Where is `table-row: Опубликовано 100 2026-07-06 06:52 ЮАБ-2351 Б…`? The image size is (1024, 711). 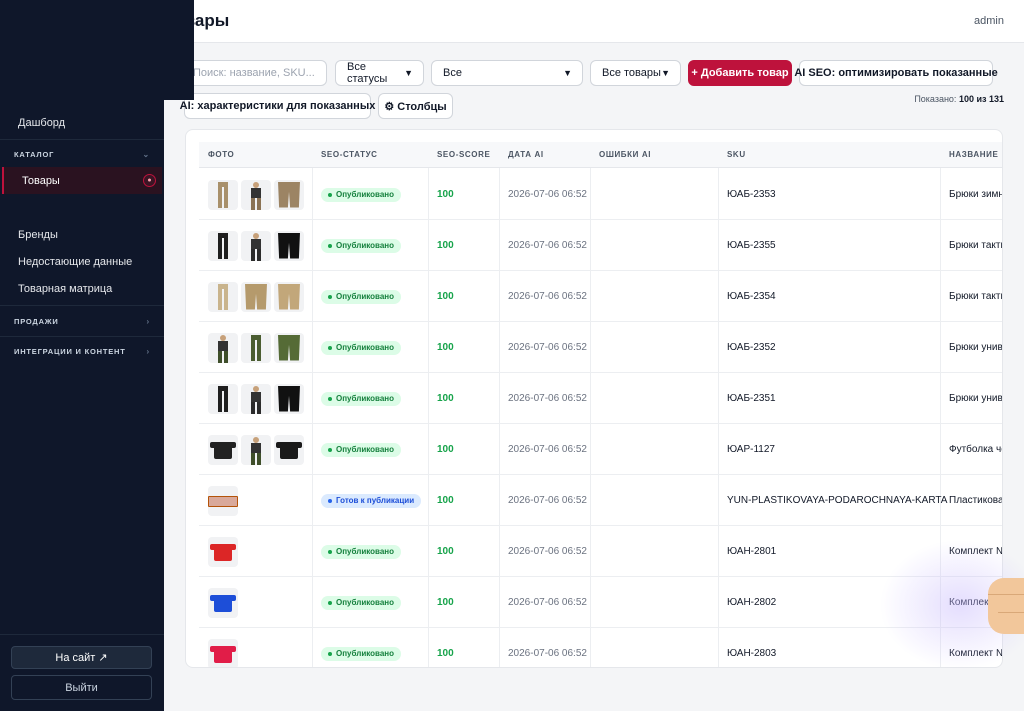
table-row: Опубликовано 100 2026-07-06 06:52 ЮАБ-2351 Б… is located at coordinates (600, 398).